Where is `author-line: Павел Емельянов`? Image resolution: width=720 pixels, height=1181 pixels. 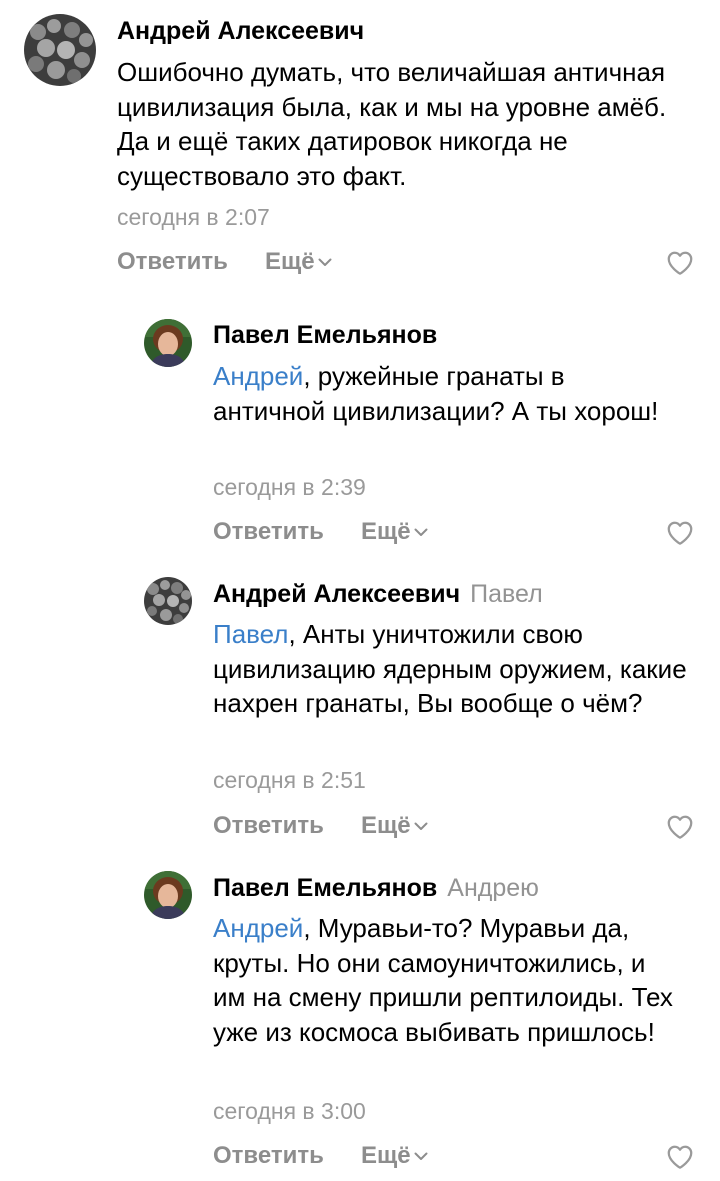 author-line: Павел Емельянов is located at coordinates (325, 335).